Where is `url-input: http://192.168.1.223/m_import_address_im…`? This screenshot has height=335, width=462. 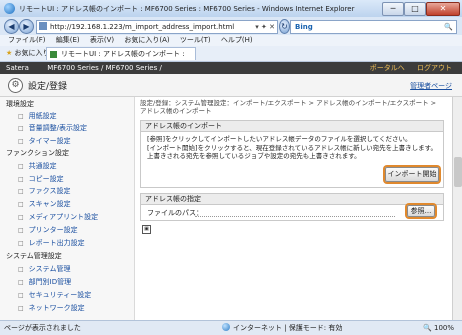
url-input: http://192.168.1.223/m_import_address_im… is located at coordinates (157, 27).